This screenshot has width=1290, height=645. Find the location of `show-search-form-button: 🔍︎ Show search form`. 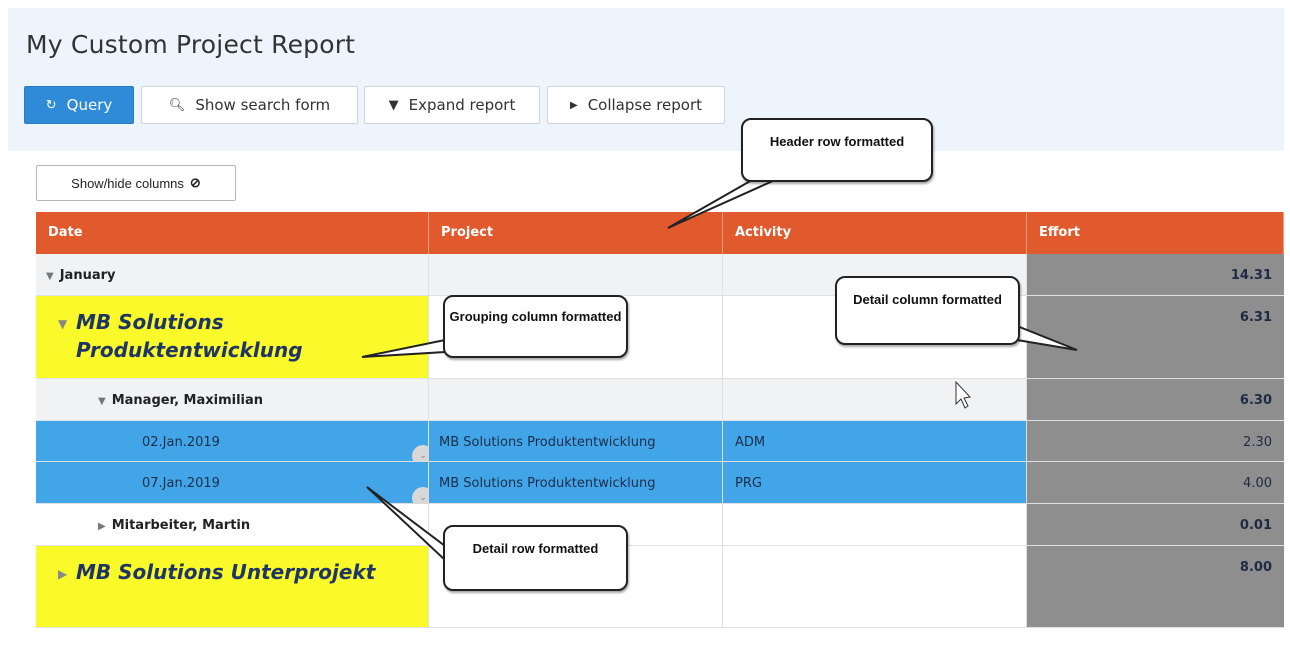

show-search-form-button: 🔍︎ Show search form is located at coordinates (249, 105).